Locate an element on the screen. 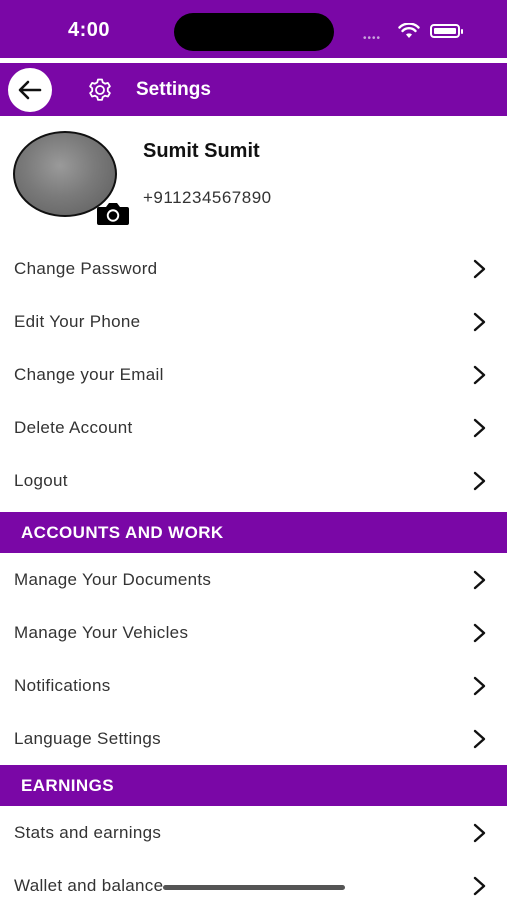 This screenshot has height=912, width=507. menu-item-stats-earnings: Stats and earnings is located at coordinates (253, 832).